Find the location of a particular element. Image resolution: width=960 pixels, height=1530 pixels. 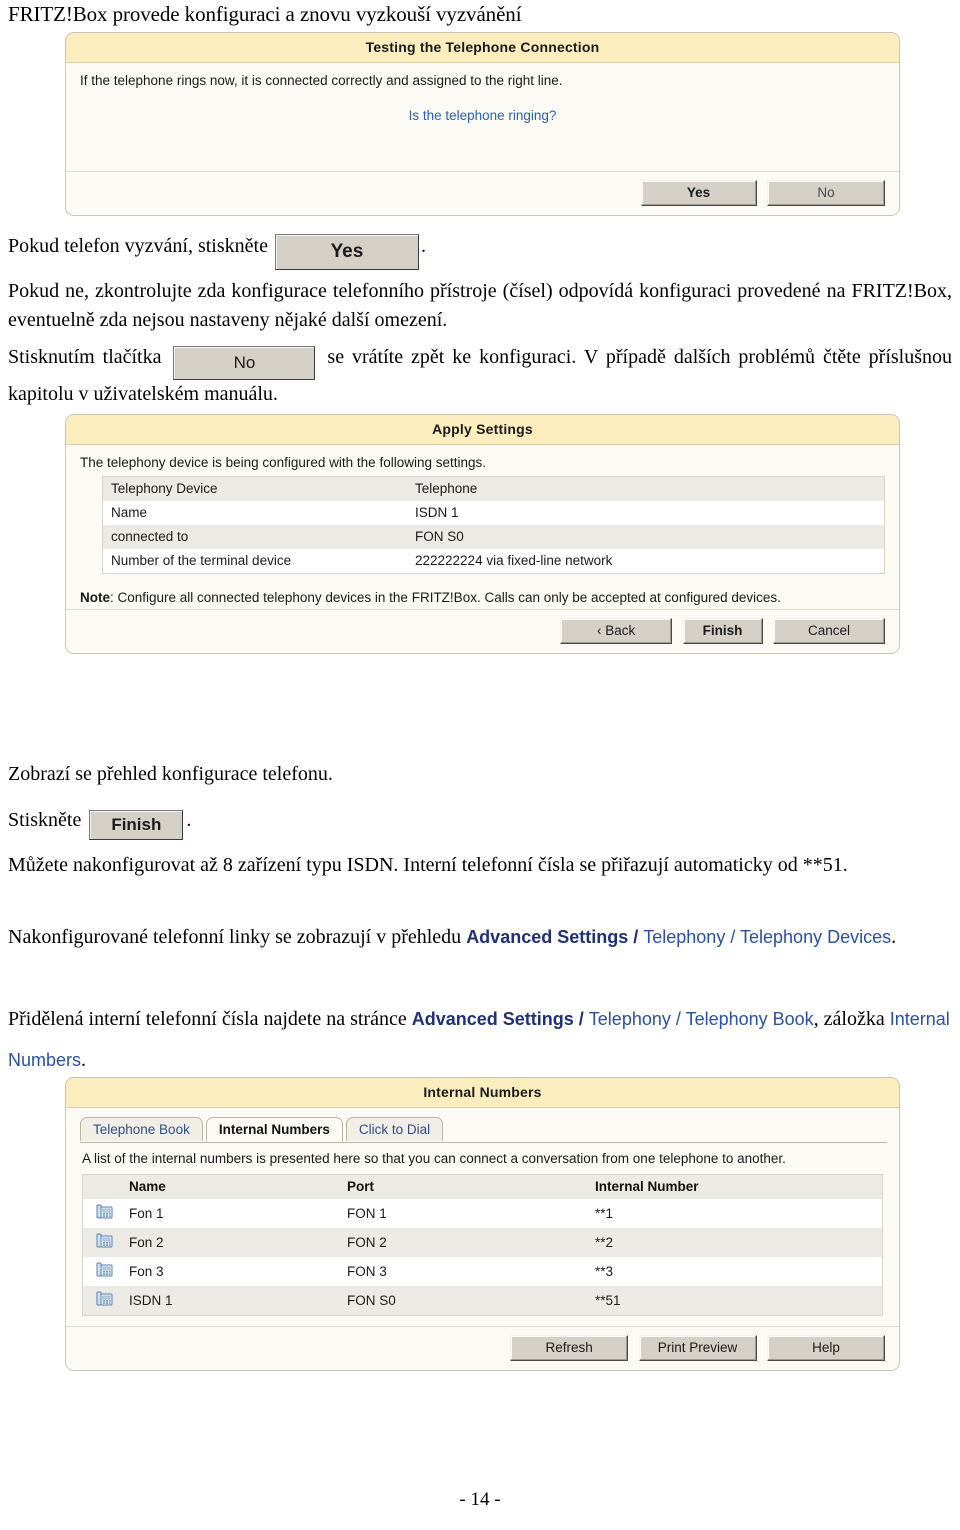

row-key: Number of the terminal device is located at coordinates (201, 560).